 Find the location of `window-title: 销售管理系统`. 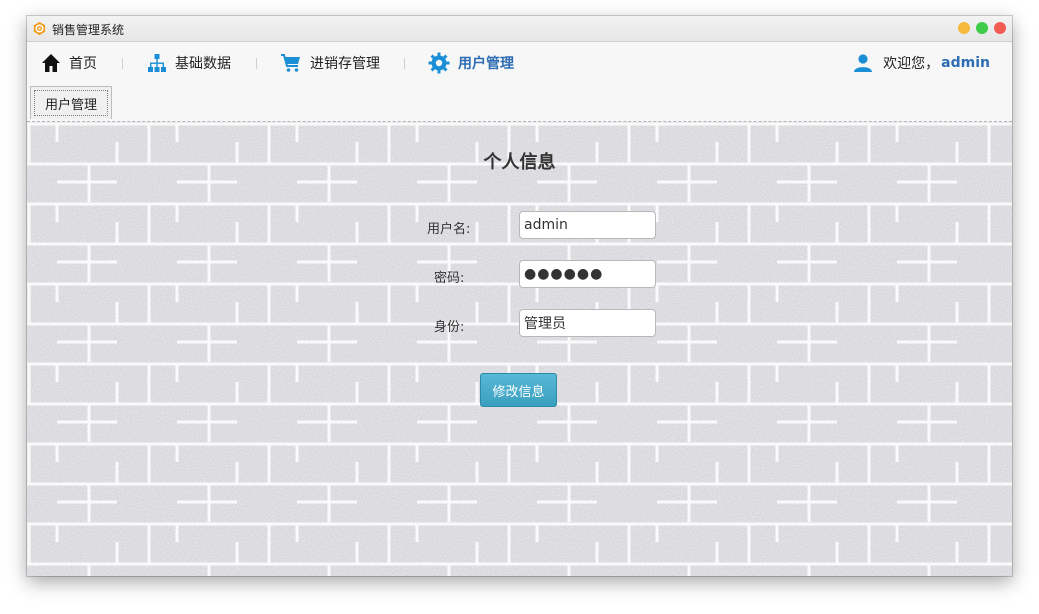

window-title: 销售管理系统 is located at coordinates (88, 30).